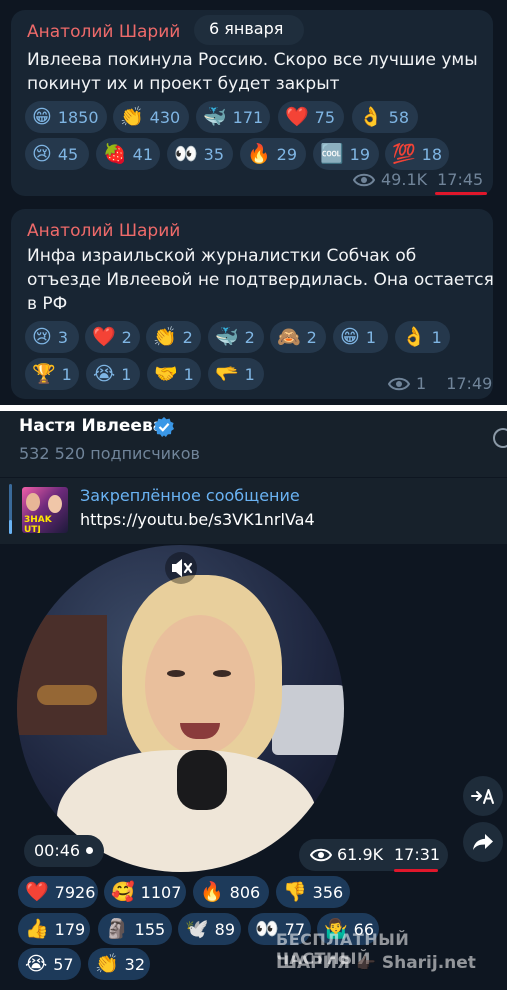  Describe the element at coordinates (75, 892) in the screenshot. I see `reaction-count: 7926` at that location.